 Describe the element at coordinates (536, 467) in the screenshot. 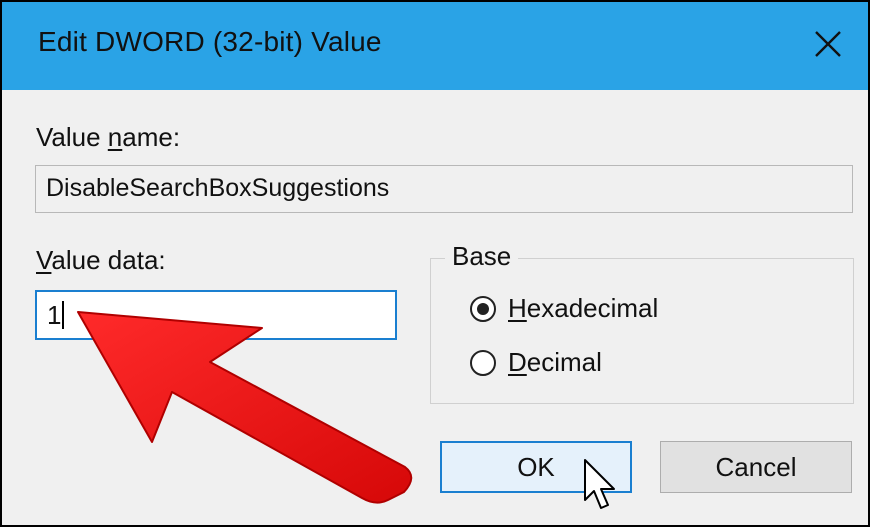

I see `ok-button: OK` at that location.